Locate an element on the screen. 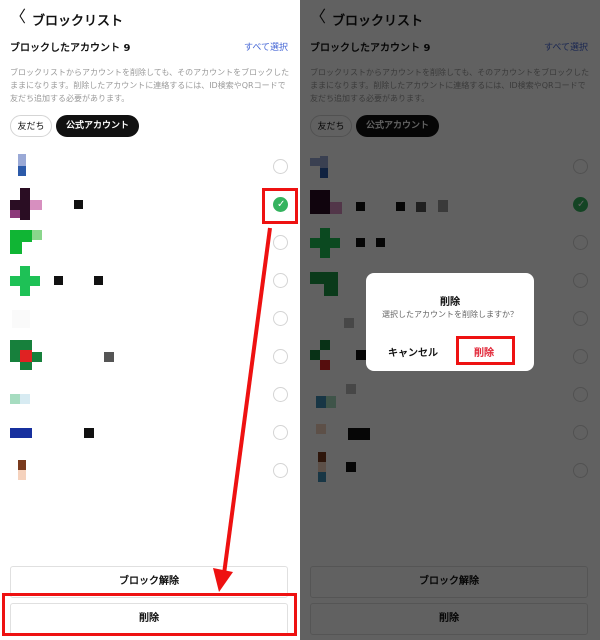 The height and width of the screenshot is (640, 600). annotation-arrow is located at coordinates (242, 409).